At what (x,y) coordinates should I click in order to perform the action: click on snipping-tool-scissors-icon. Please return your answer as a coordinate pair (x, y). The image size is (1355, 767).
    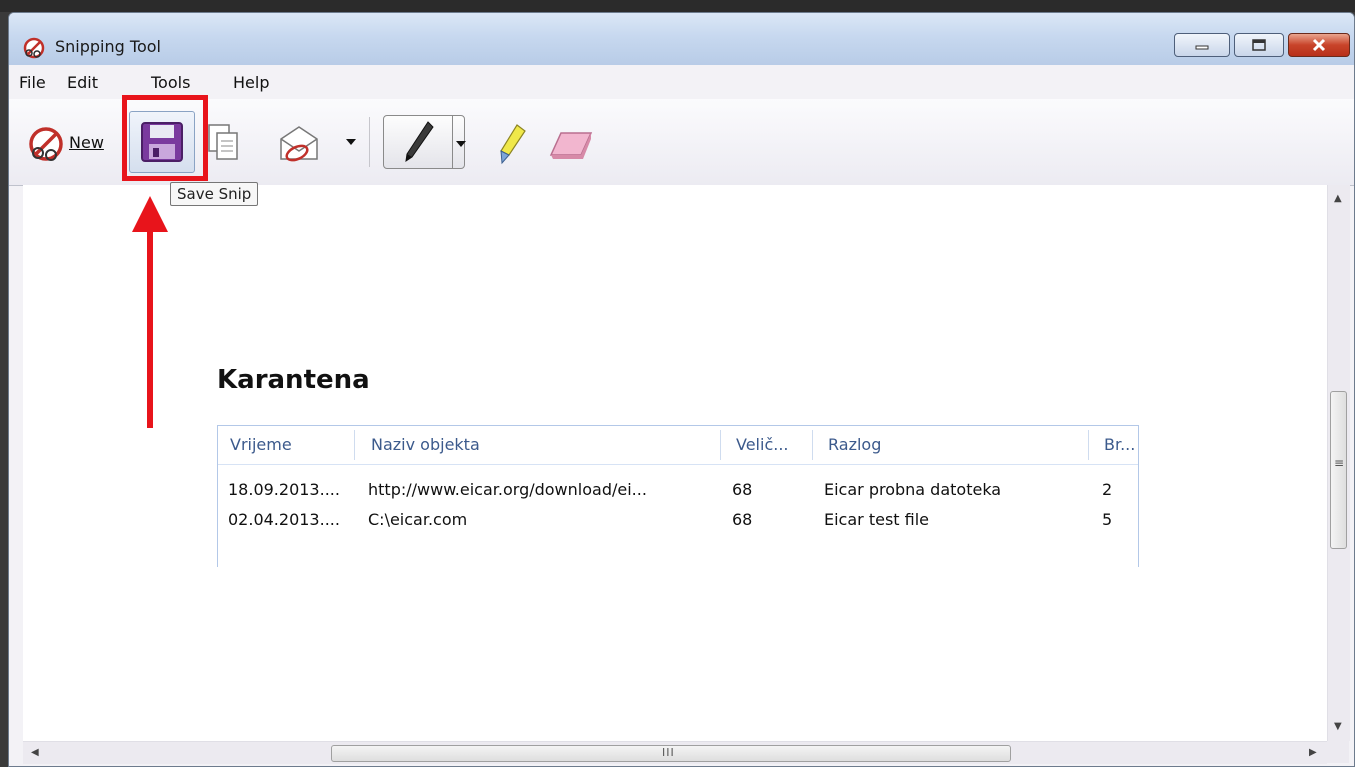
    Looking at the image, I should click on (34, 48).